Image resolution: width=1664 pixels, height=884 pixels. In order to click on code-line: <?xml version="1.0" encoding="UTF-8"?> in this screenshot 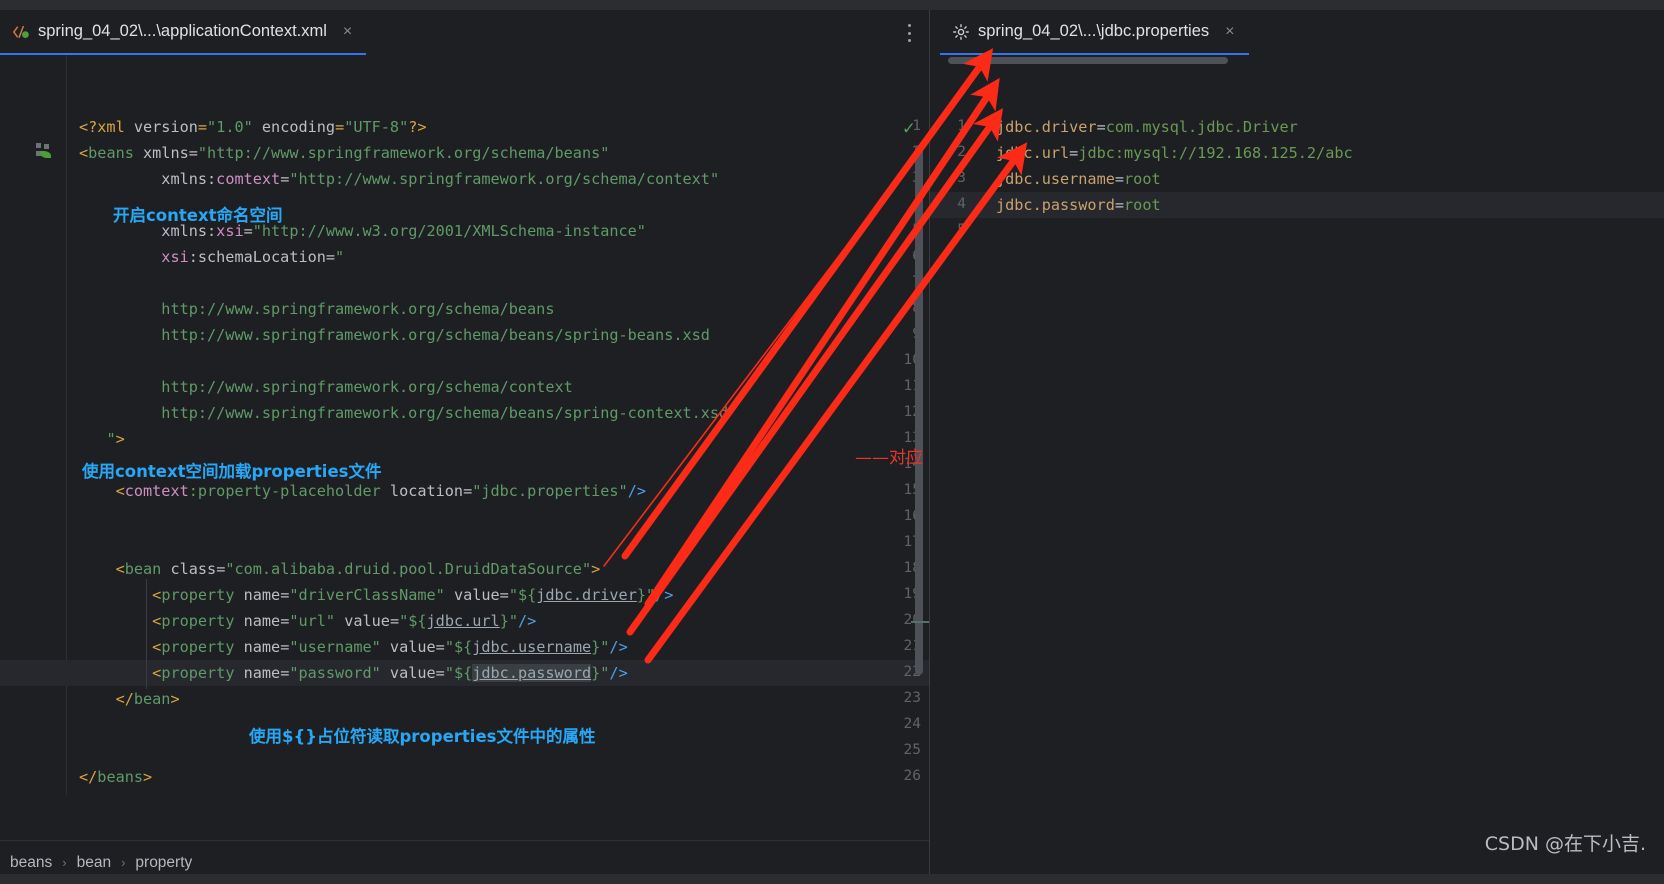, I will do `click(253, 127)`.